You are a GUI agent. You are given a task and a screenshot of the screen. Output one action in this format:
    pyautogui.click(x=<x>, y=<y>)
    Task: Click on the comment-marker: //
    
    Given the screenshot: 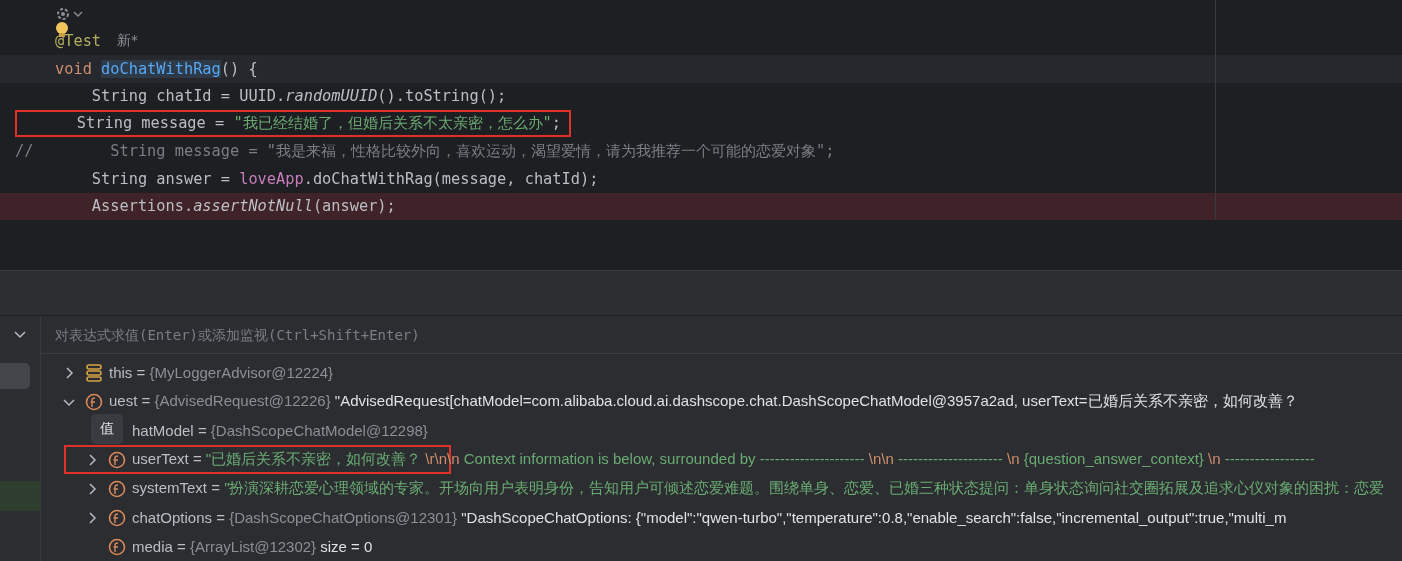 What is the action you would take?
    pyautogui.click(x=24, y=151)
    